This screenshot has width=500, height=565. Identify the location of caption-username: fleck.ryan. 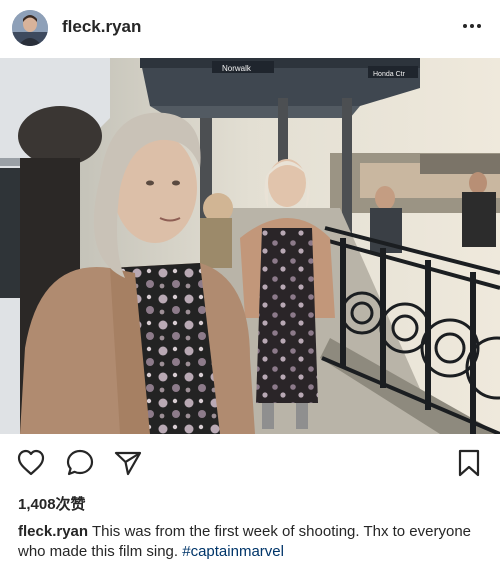
(53, 531).